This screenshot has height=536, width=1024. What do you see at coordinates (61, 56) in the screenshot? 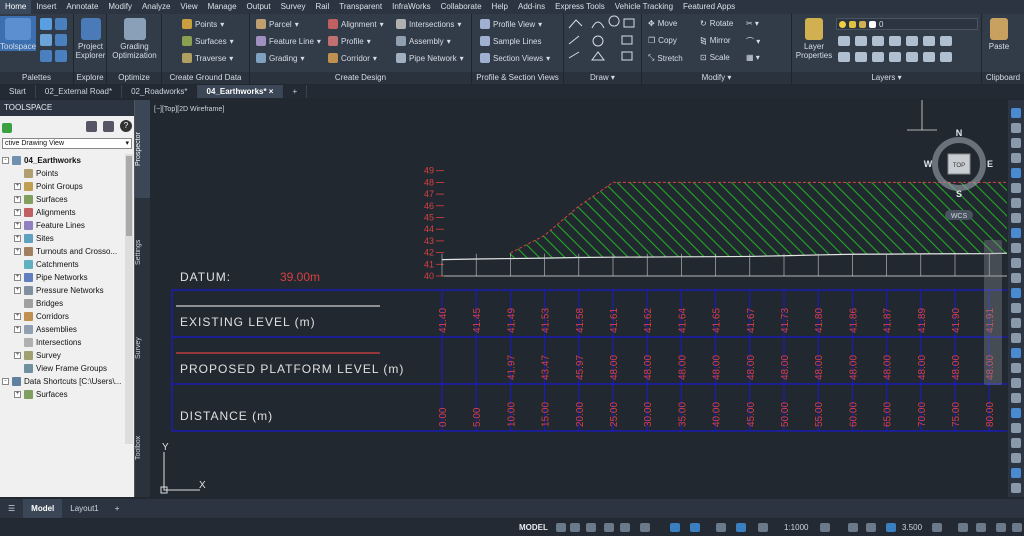
I see `layer-icon` at bounding box center [61, 56].